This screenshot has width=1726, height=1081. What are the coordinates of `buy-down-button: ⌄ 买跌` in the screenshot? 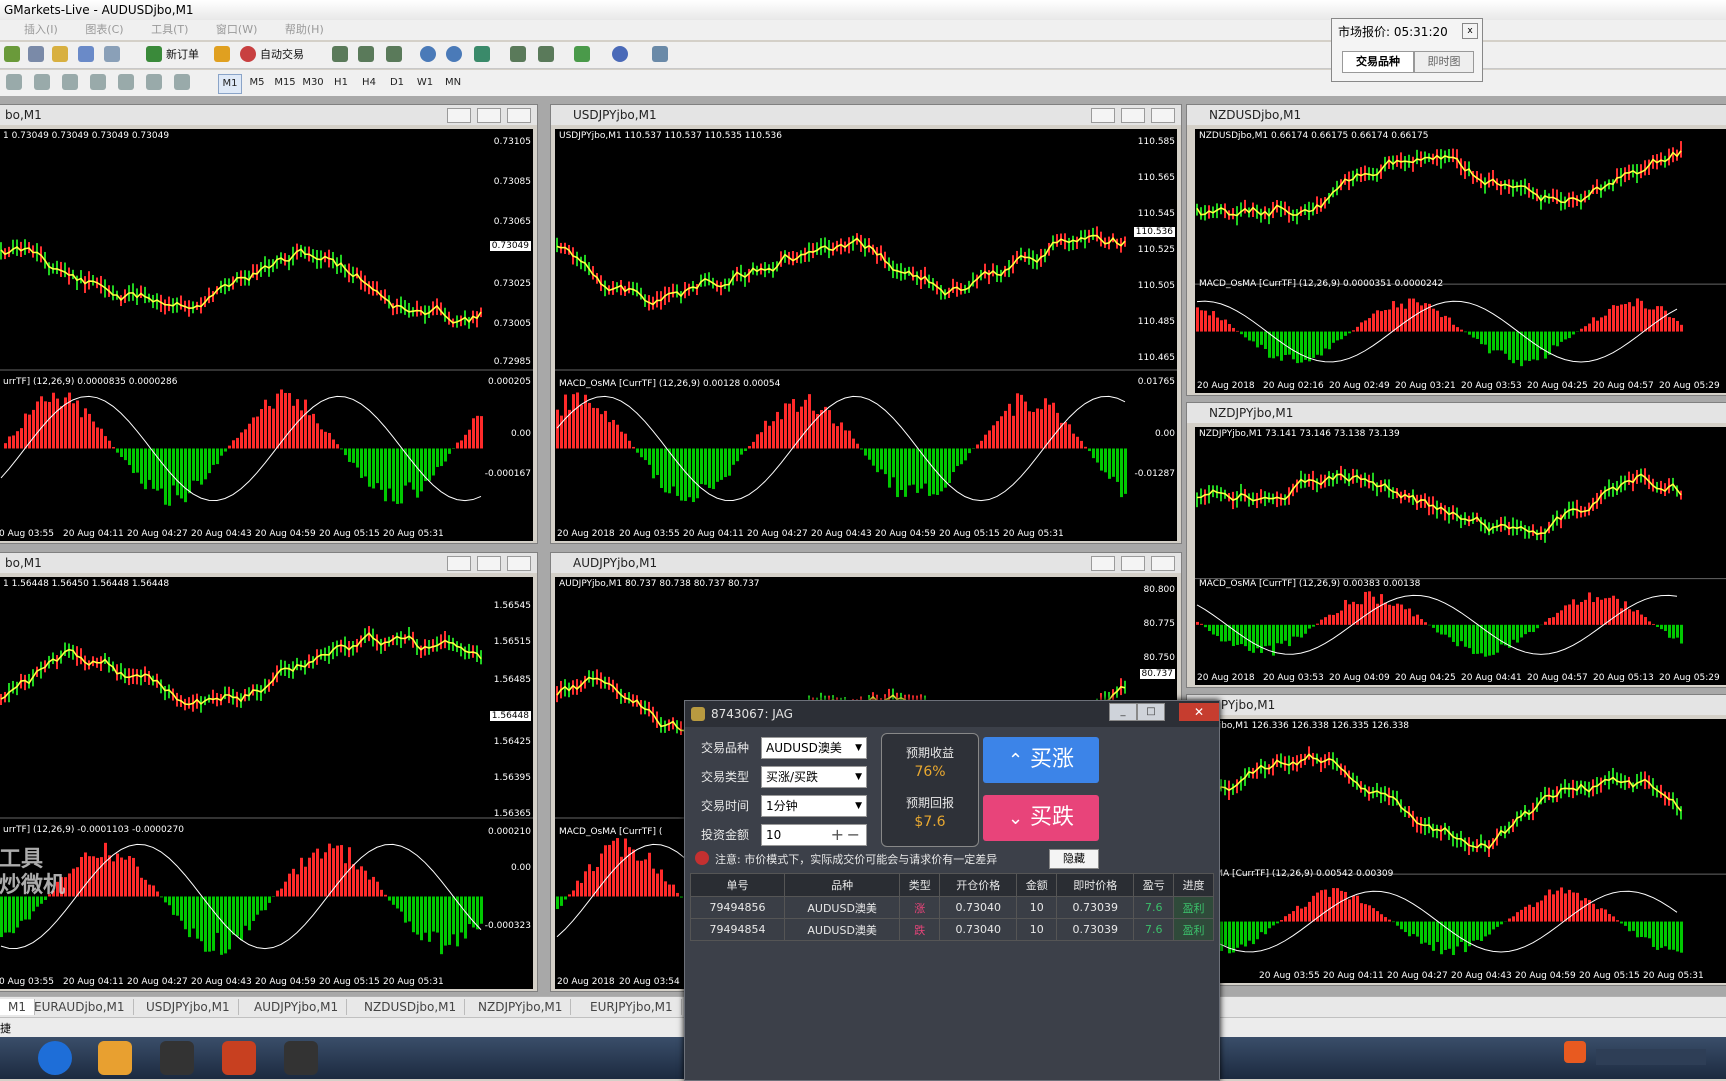 It's located at (1041, 818).